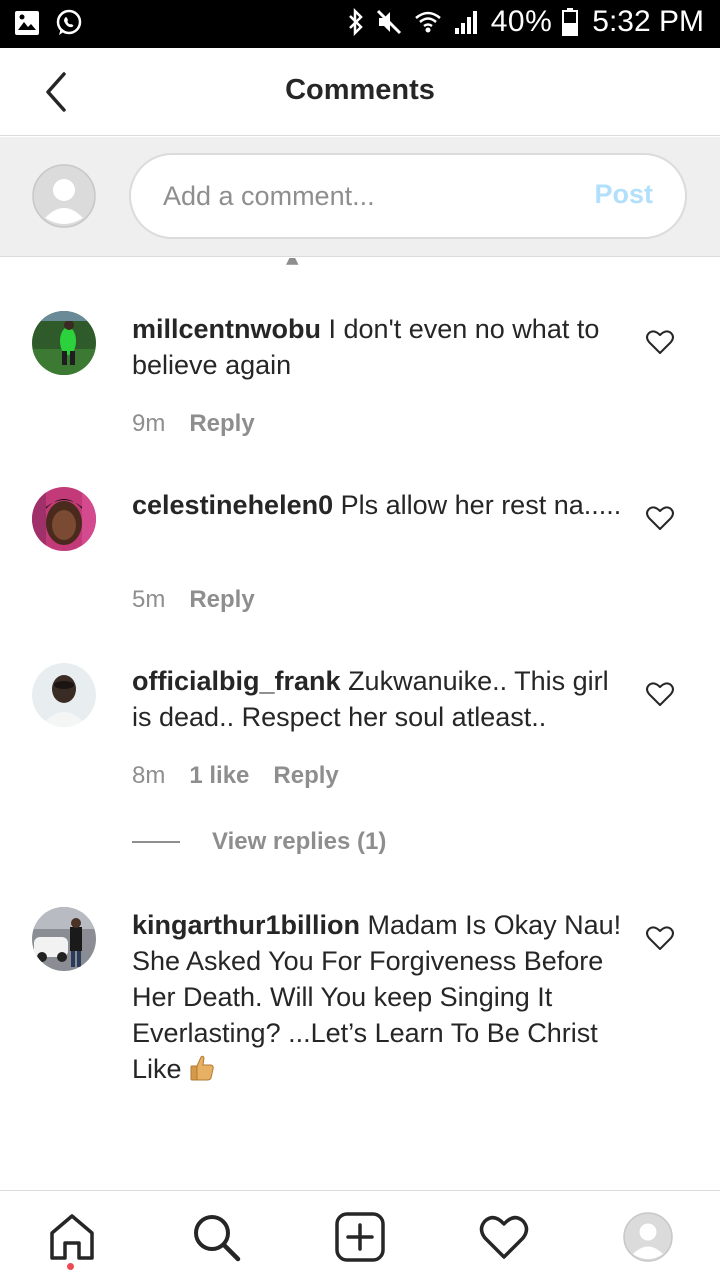 This screenshot has height=1280, width=720. I want to click on comment-meta: 5m Reply, so click(193, 600).